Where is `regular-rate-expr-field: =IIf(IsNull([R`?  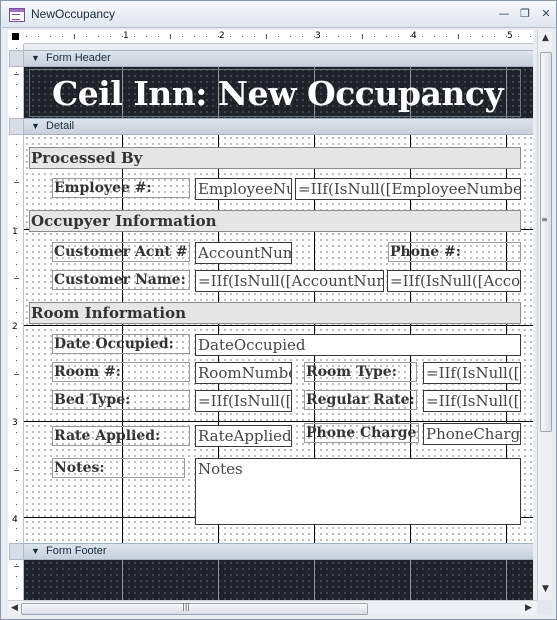 regular-rate-expr-field: =IIf(IsNull([R is located at coordinates (472, 401).